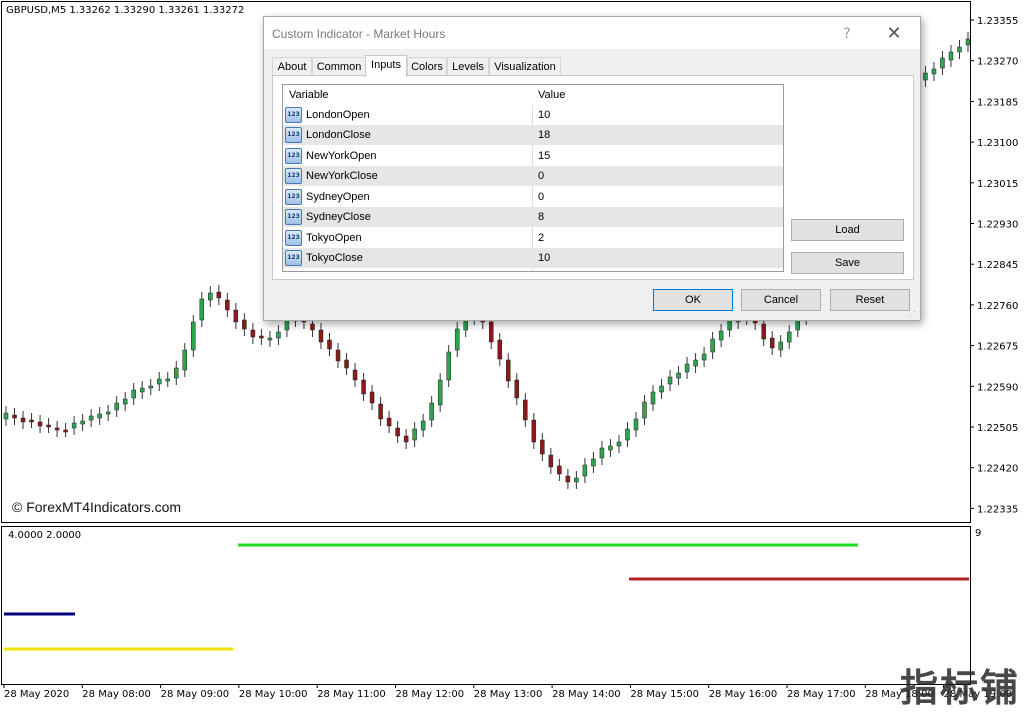 The image size is (1024, 712). Describe the element at coordinates (359, 34) in the screenshot. I see `dialog-title: Custom Indicator - Market Hours` at that location.